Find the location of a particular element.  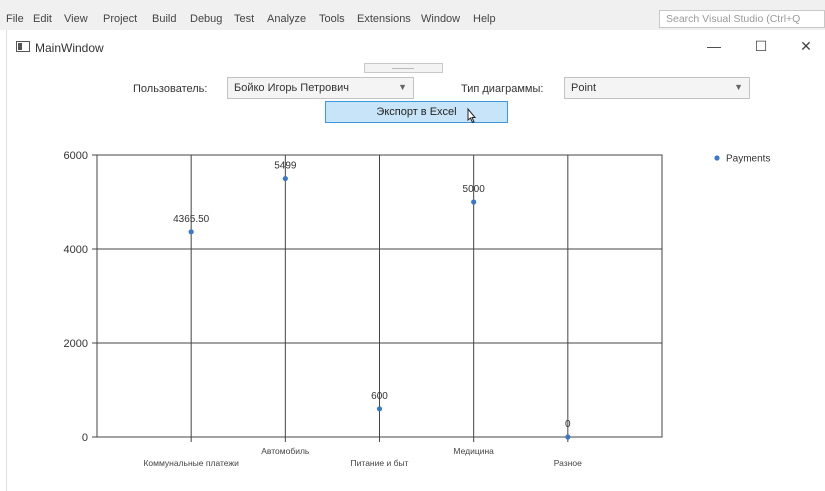

menu-window: Window is located at coordinates (440, 19).